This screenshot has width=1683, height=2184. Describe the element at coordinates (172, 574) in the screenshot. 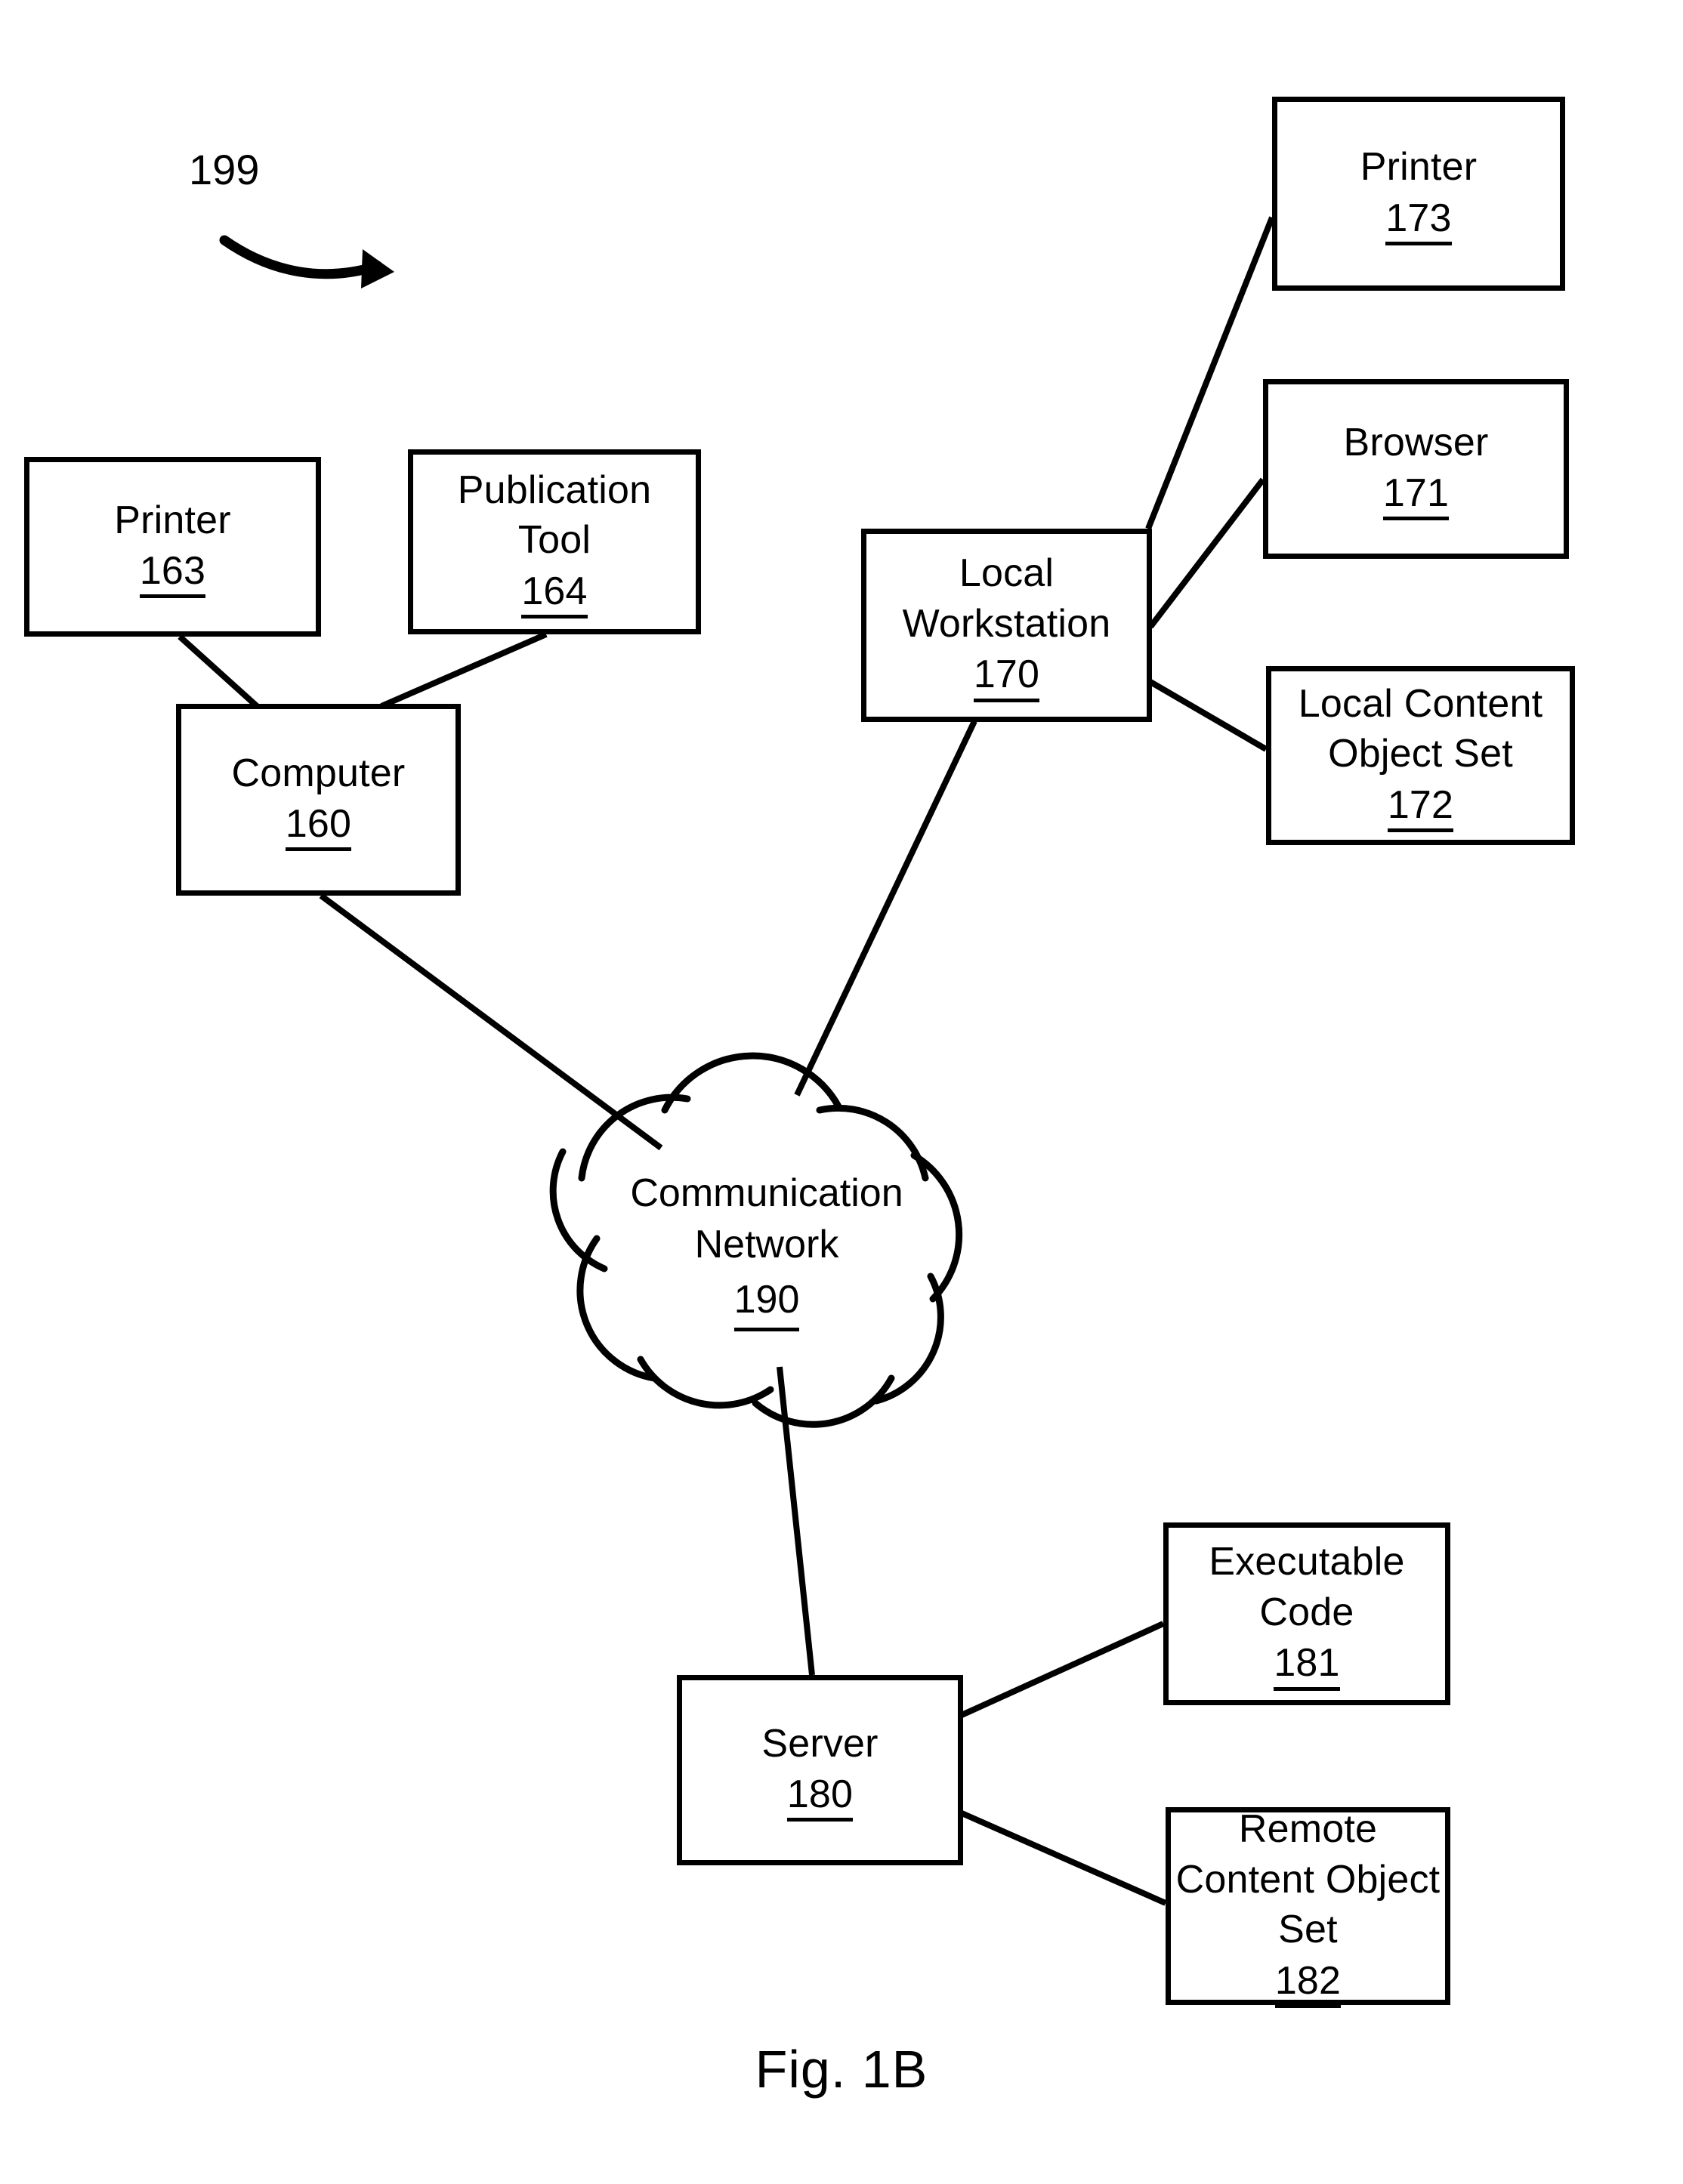

I see `node-printer-163-ref: 163` at that location.